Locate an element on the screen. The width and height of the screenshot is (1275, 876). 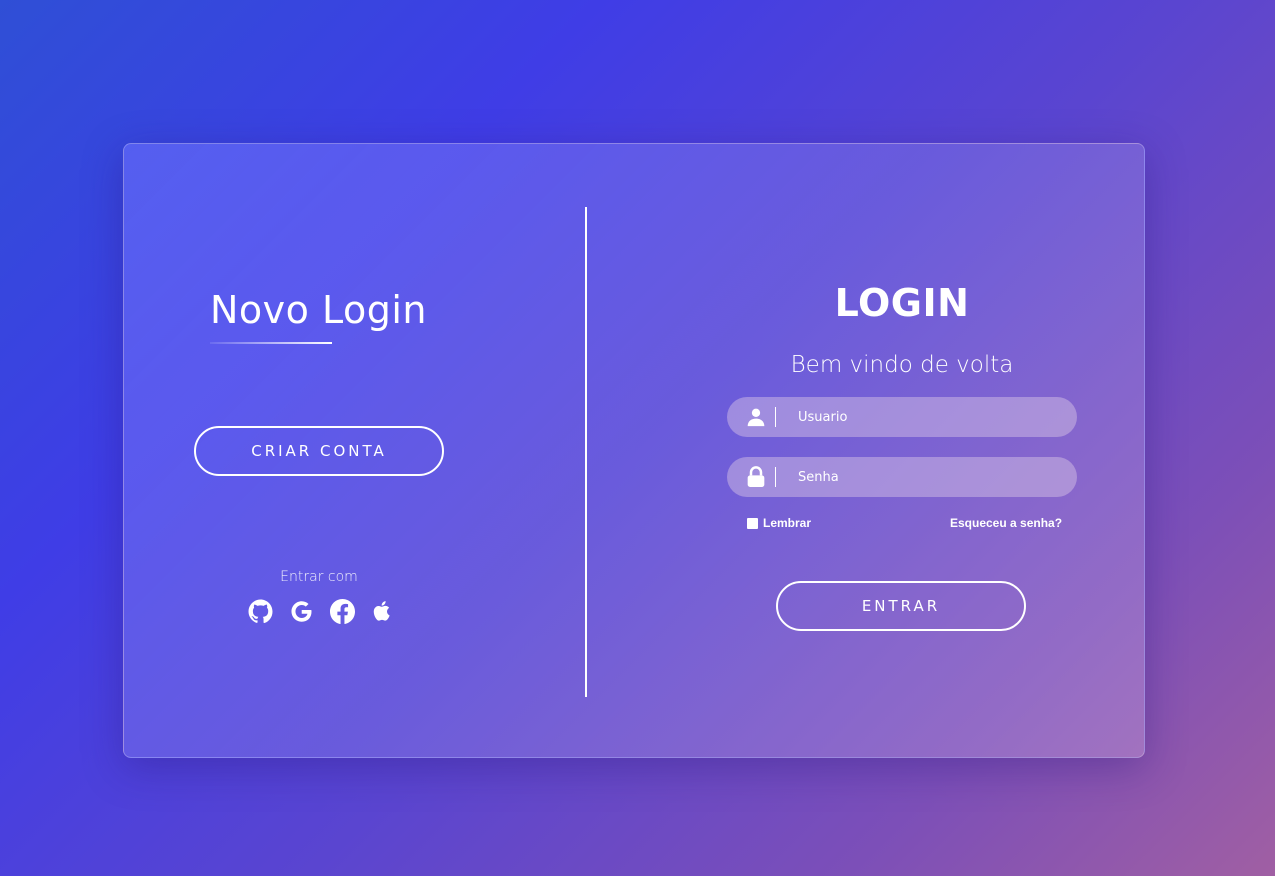
title-underline is located at coordinates (271, 343).